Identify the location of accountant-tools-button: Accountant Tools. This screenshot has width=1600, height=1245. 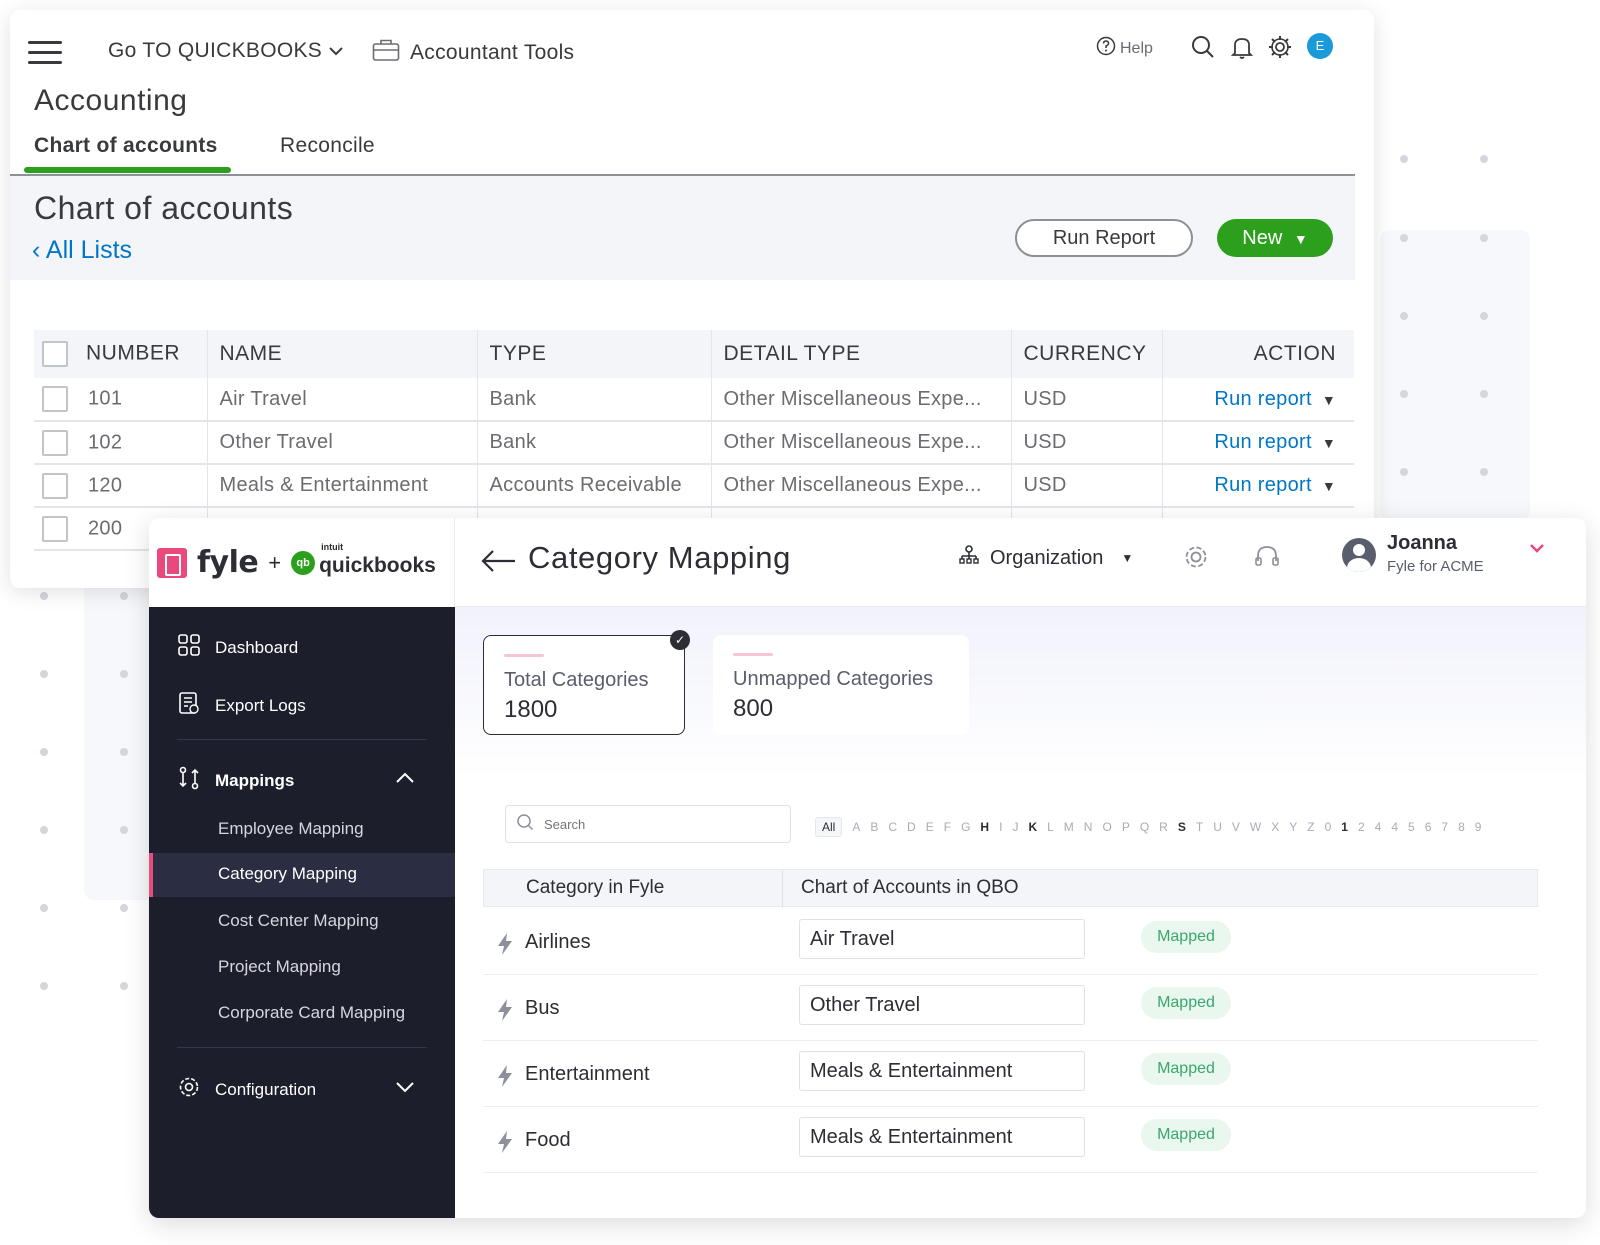
(473, 53).